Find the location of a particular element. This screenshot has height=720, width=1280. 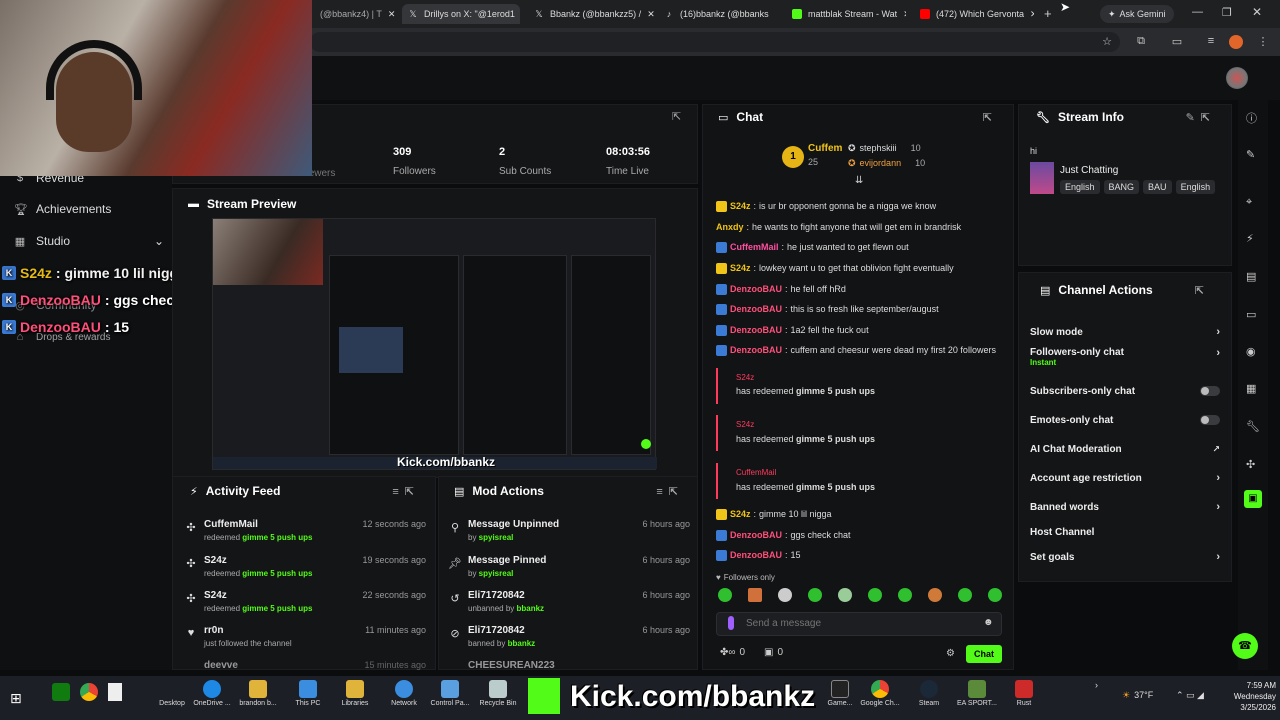

browser-tab: mattblak Stream - Wat ✕ is located at coordinates (847, 14).